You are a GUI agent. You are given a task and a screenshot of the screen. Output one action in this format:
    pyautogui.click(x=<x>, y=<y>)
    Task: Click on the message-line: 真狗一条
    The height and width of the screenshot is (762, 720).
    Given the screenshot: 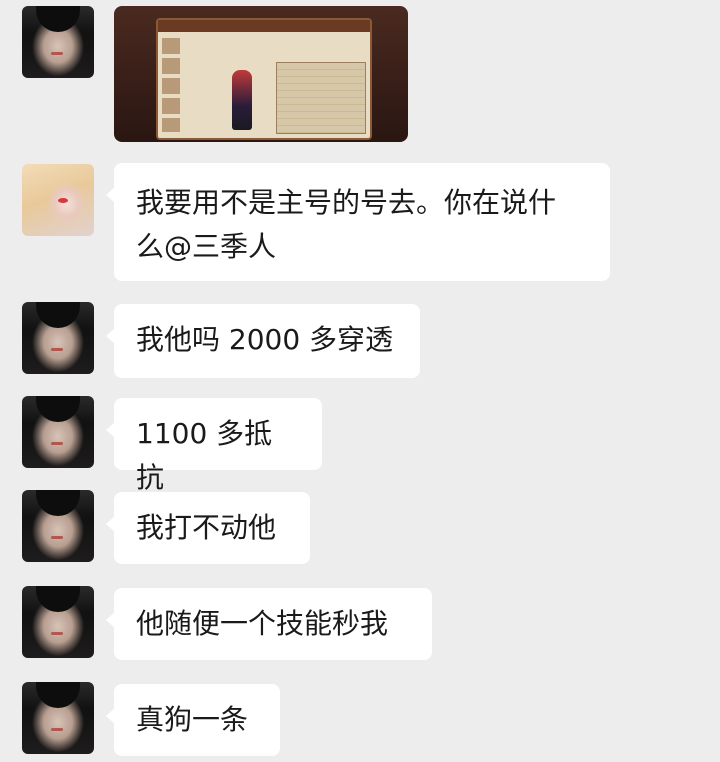 What is the action you would take?
    pyautogui.click(x=192, y=719)
    